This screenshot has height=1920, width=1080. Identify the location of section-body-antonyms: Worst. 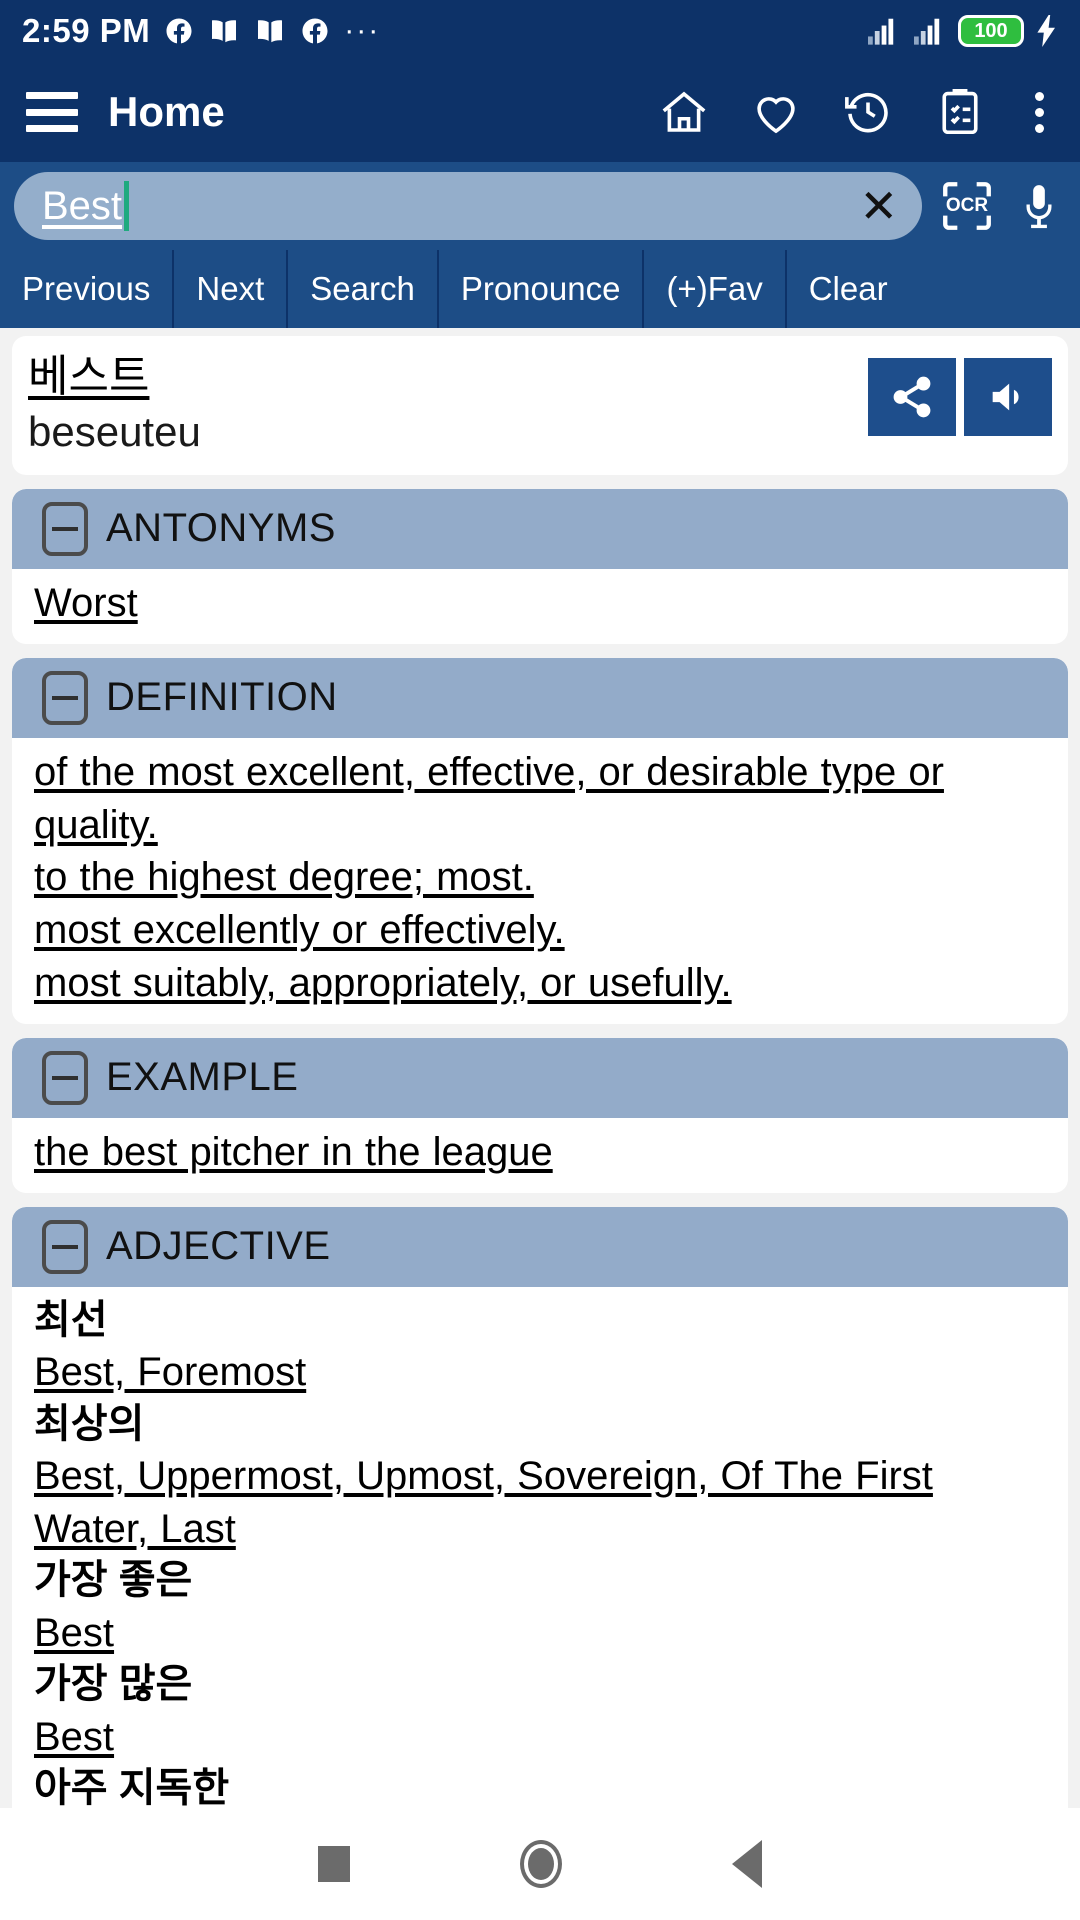
(540, 606).